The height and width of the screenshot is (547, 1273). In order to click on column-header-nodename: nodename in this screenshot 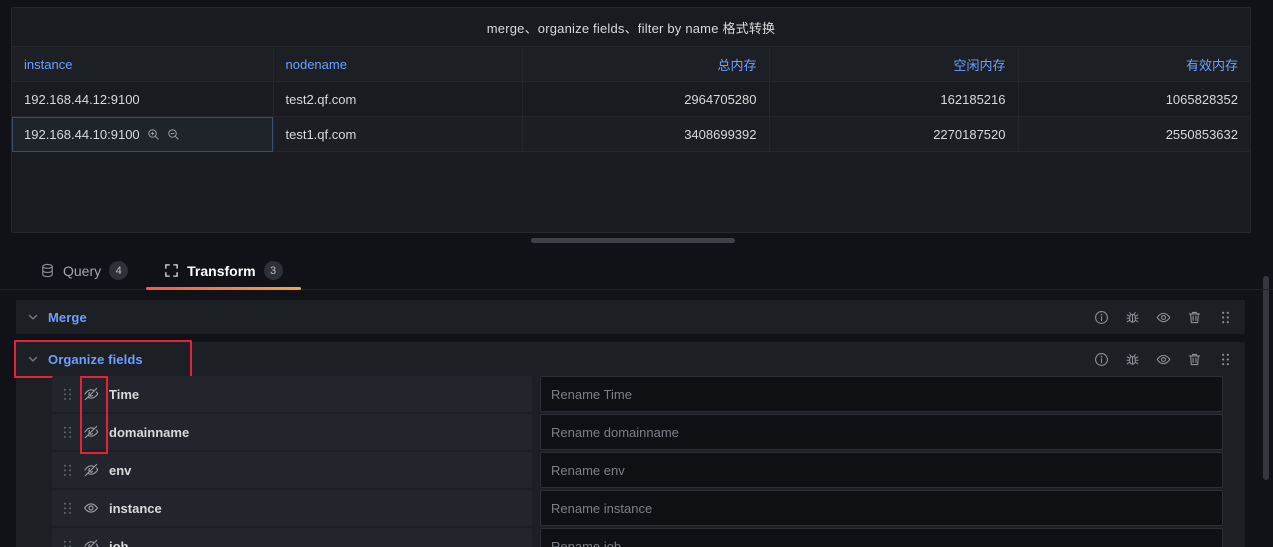, I will do `click(398, 64)`.